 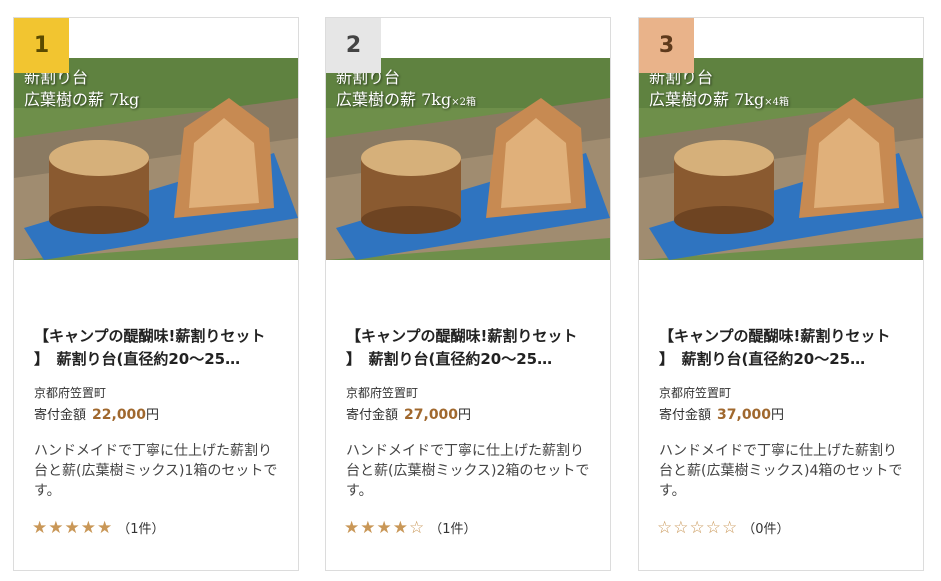 I want to click on rating-stars: ★★★★☆ （1件）, so click(x=410, y=528).